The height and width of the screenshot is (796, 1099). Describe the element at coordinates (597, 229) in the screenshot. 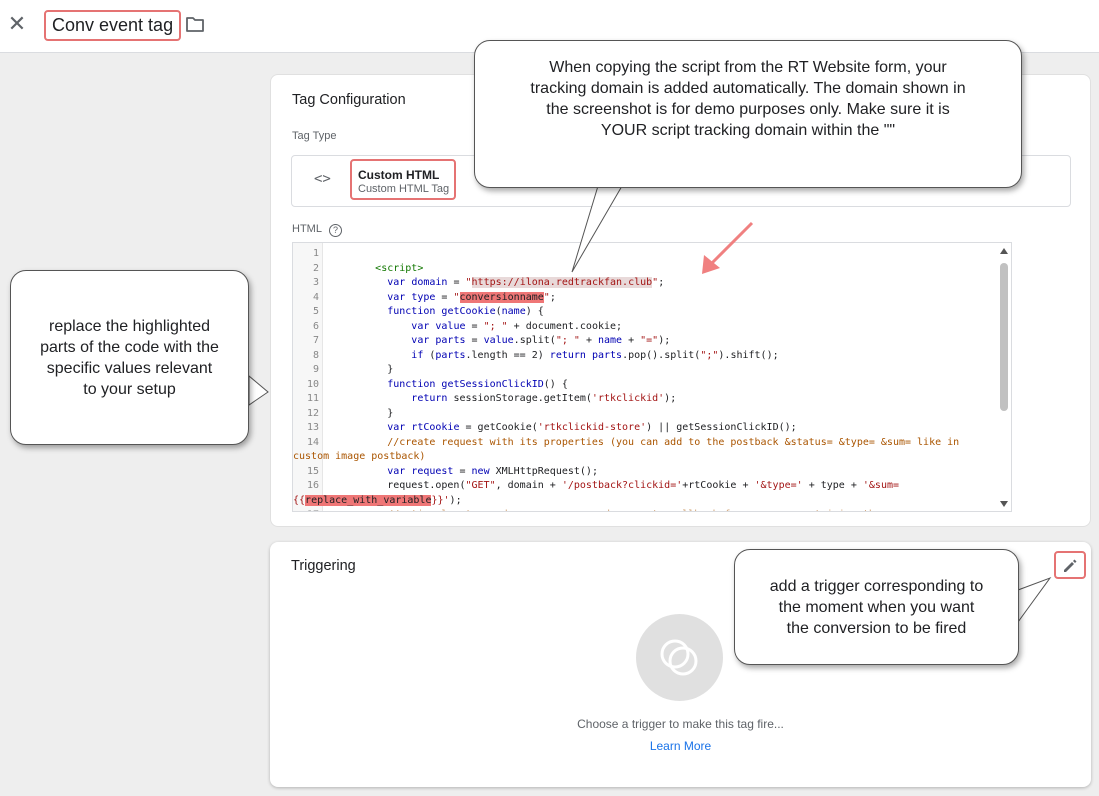

I see `top-callout-pointer` at that location.